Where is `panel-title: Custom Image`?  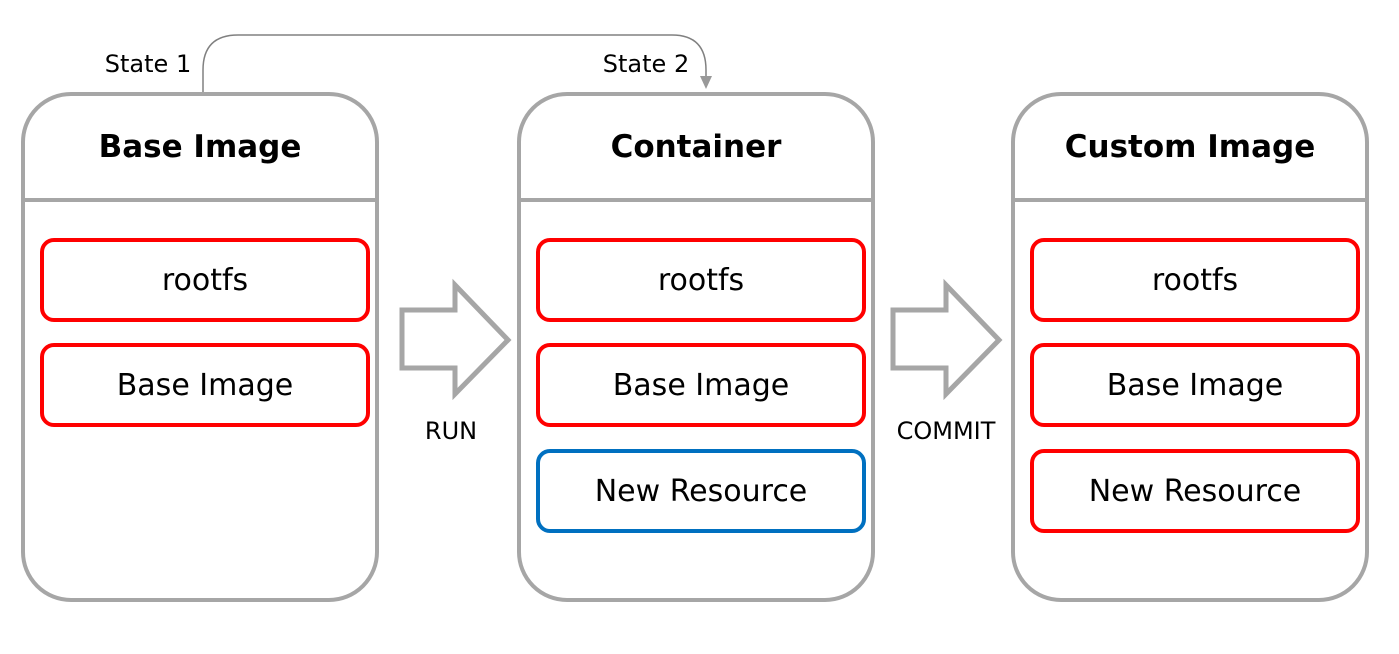
panel-title: Custom Image is located at coordinates (1190, 149).